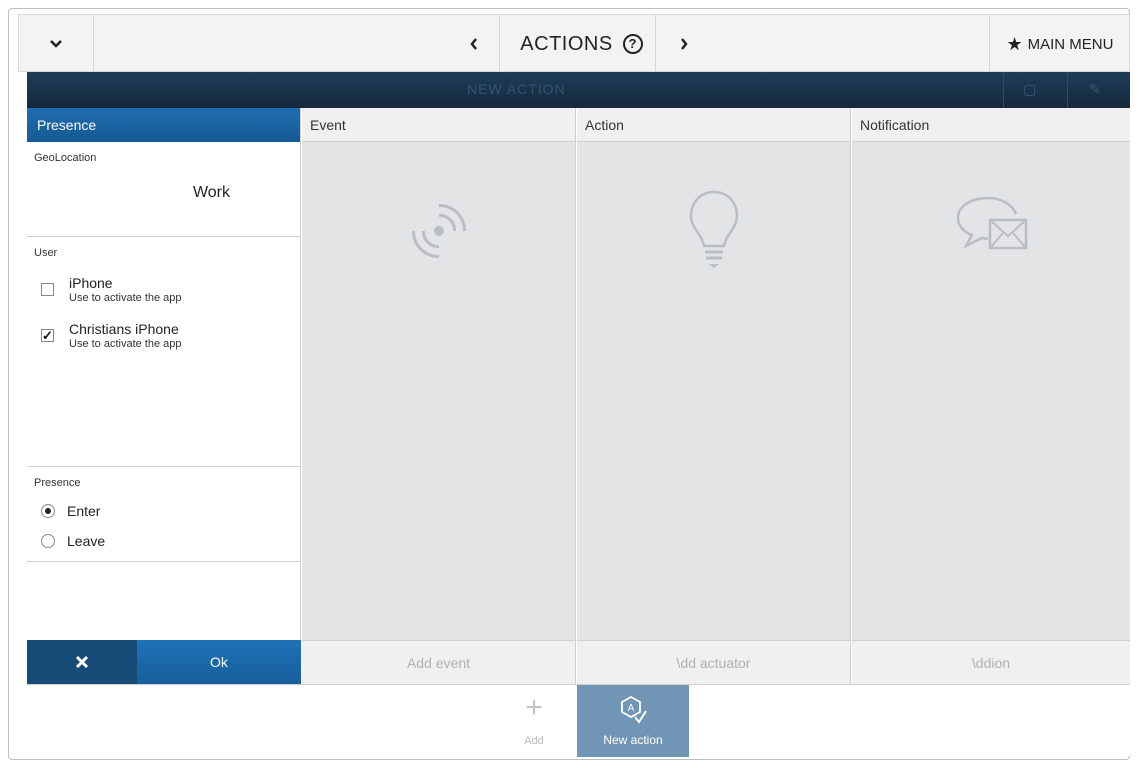 The height and width of the screenshot is (768, 1139). I want to click on chevron-right-icon, so click(684, 44).